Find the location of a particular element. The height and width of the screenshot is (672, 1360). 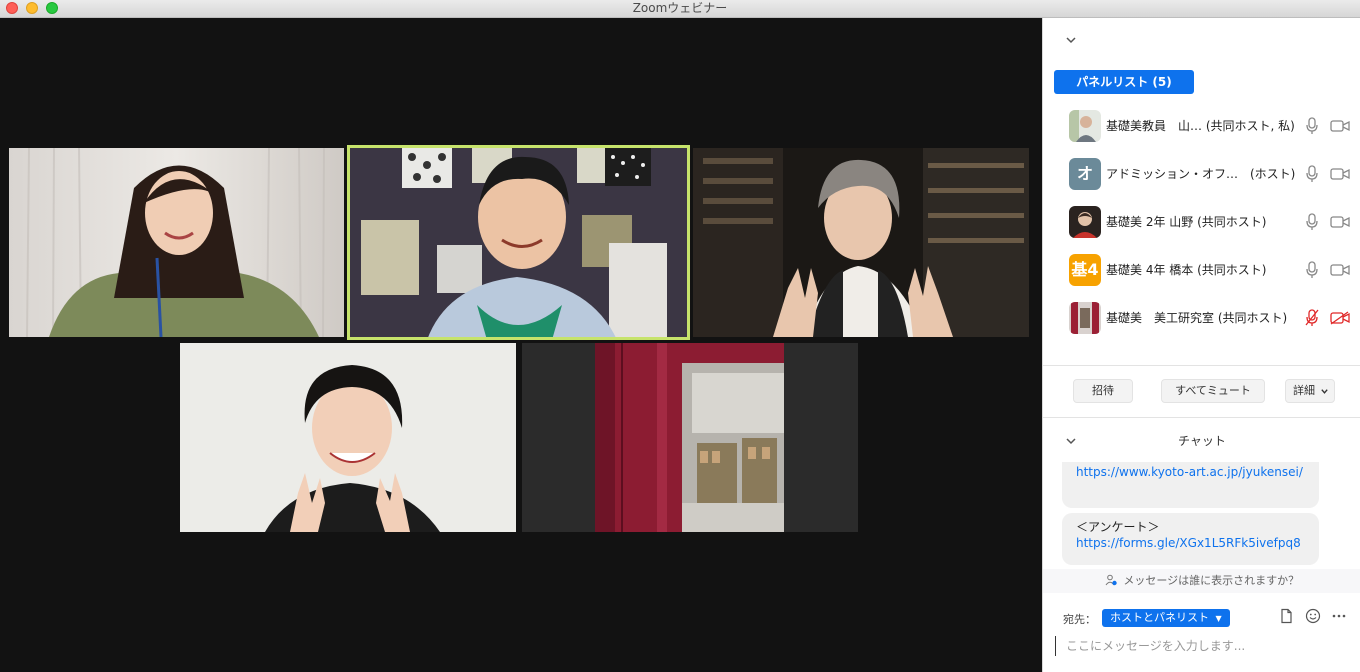

chat-message-text: ＜アンケート＞ is located at coordinates (1118, 527).